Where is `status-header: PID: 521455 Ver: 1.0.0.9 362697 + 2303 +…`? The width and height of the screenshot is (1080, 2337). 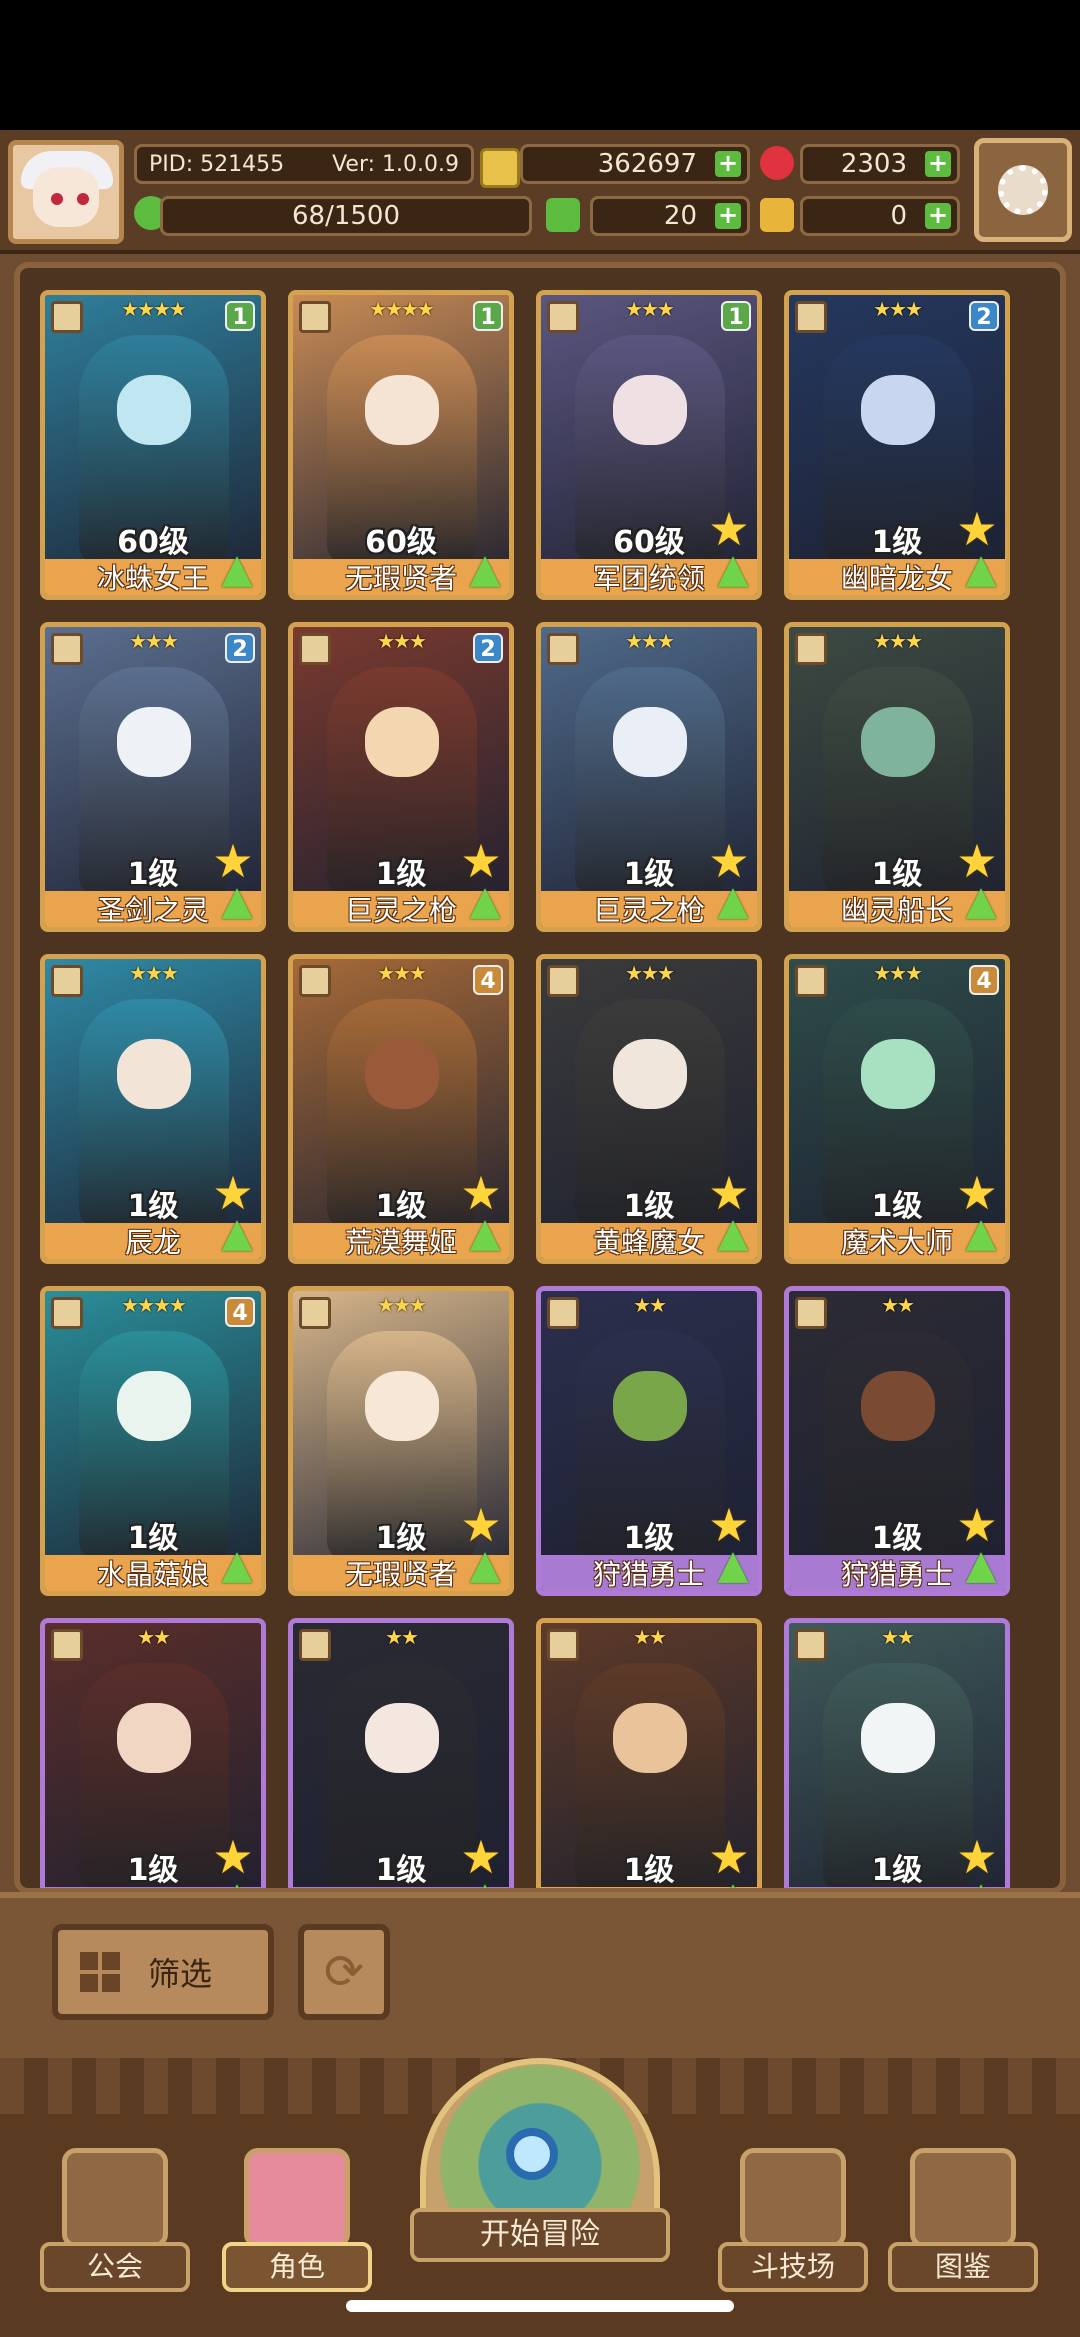
status-header: PID: 521455 Ver: 1.0.0.9 362697 + 2303 +… is located at coordinates (540, 192).